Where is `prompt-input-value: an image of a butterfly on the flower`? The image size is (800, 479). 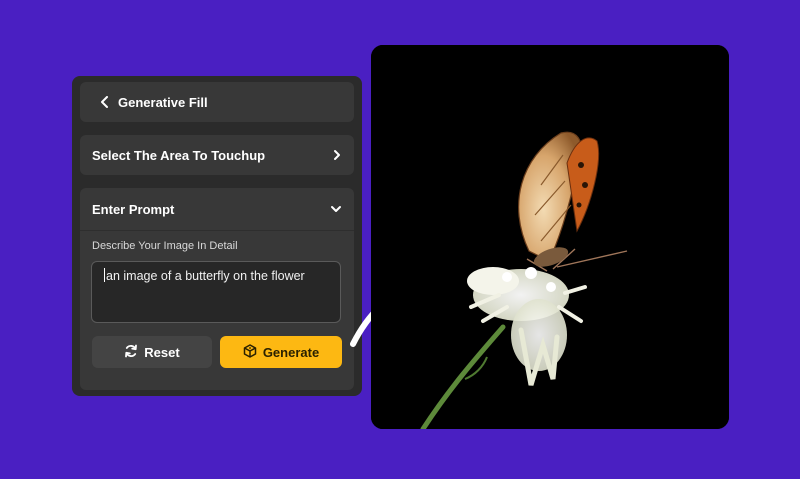
prompt-input-value: an image of a butterfly on the flower is located at coordinates (205, 276).